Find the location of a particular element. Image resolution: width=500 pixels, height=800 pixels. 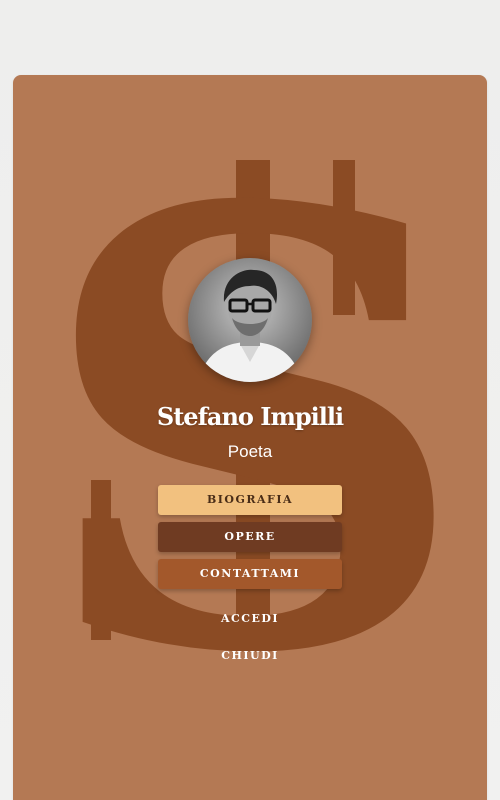

opere-button: OPERE is located at coordinates (250, 537).